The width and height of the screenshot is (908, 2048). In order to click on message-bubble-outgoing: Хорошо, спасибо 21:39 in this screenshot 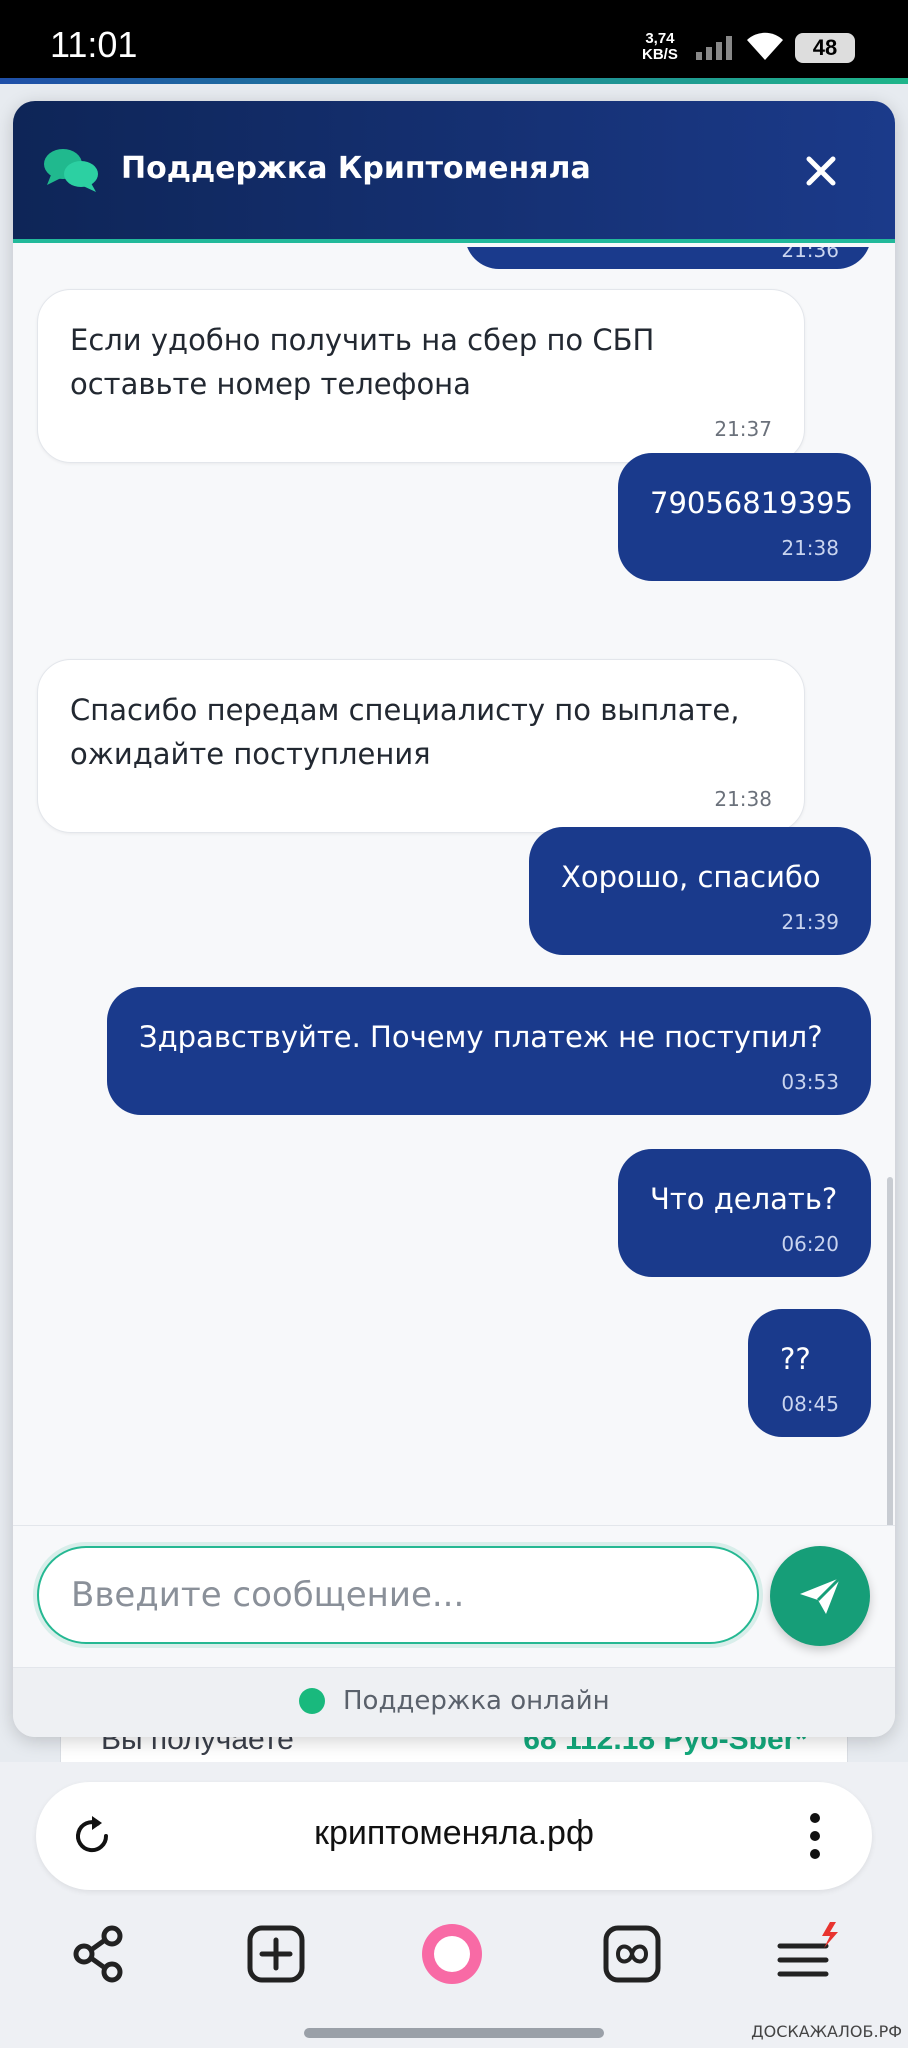, I will do `click(700, 891)`.